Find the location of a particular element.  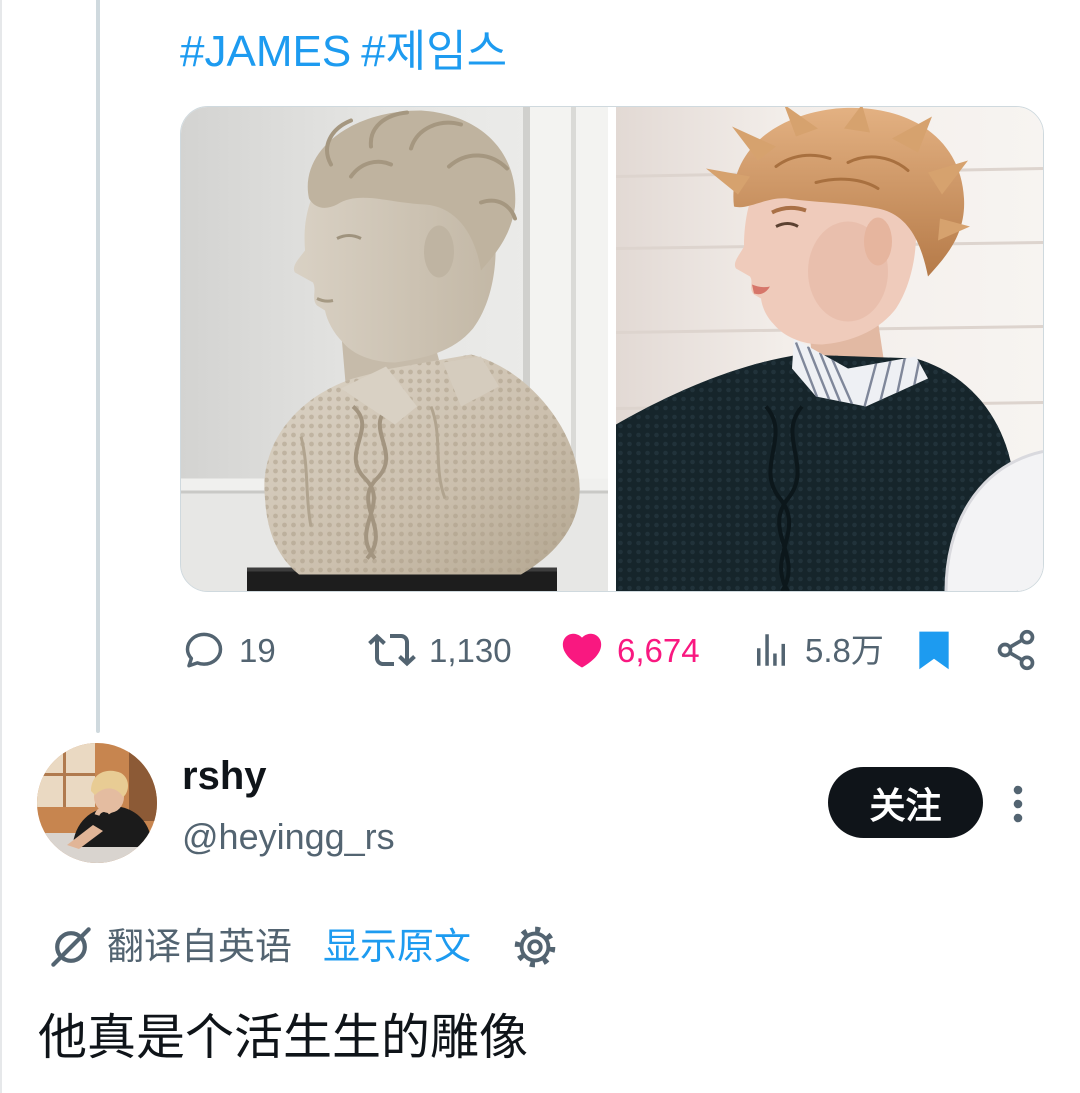

avatar-photo is located at coordinates (97, 803).